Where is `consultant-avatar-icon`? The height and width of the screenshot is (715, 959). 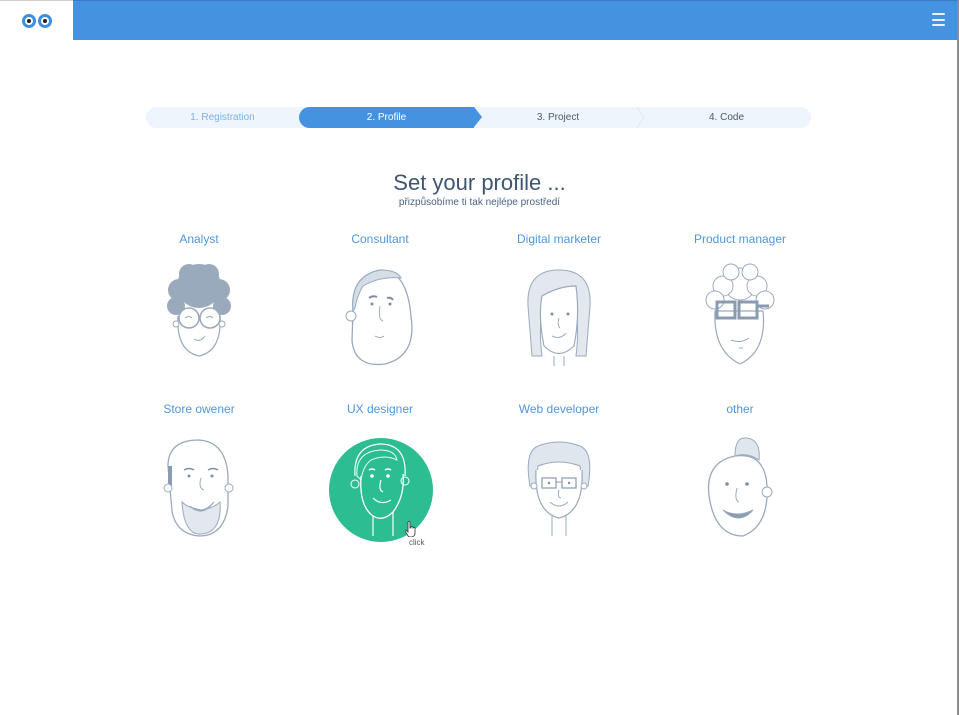
consultant-avatar-icon is located at coordinates (380, 313).